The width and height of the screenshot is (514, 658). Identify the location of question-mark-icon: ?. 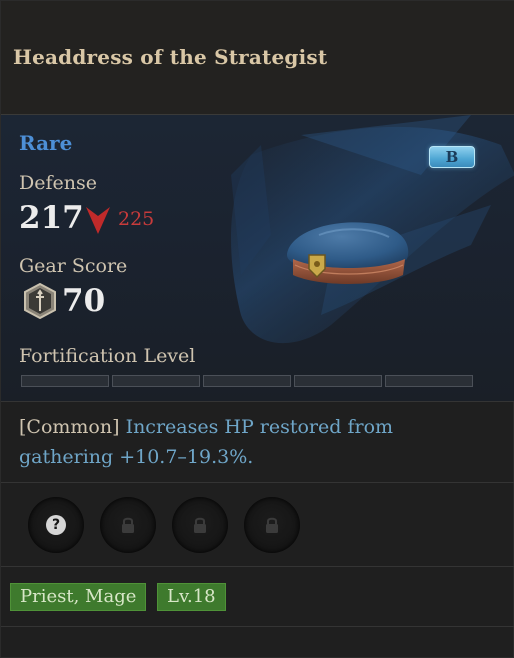
(56, 525).